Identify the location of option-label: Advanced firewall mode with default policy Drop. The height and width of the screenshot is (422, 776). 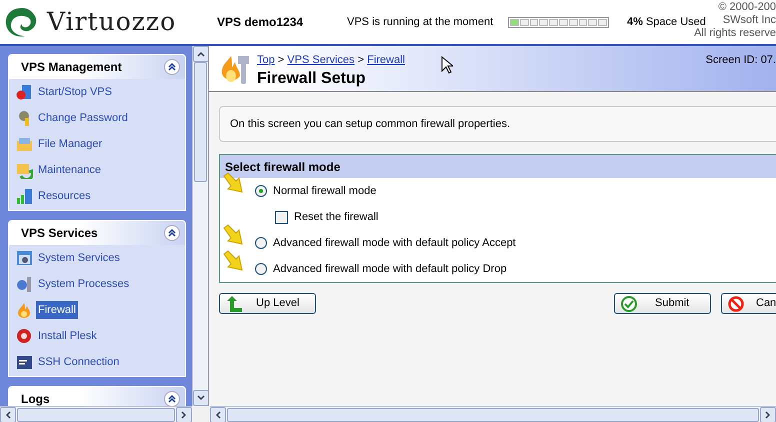
(390, 269).